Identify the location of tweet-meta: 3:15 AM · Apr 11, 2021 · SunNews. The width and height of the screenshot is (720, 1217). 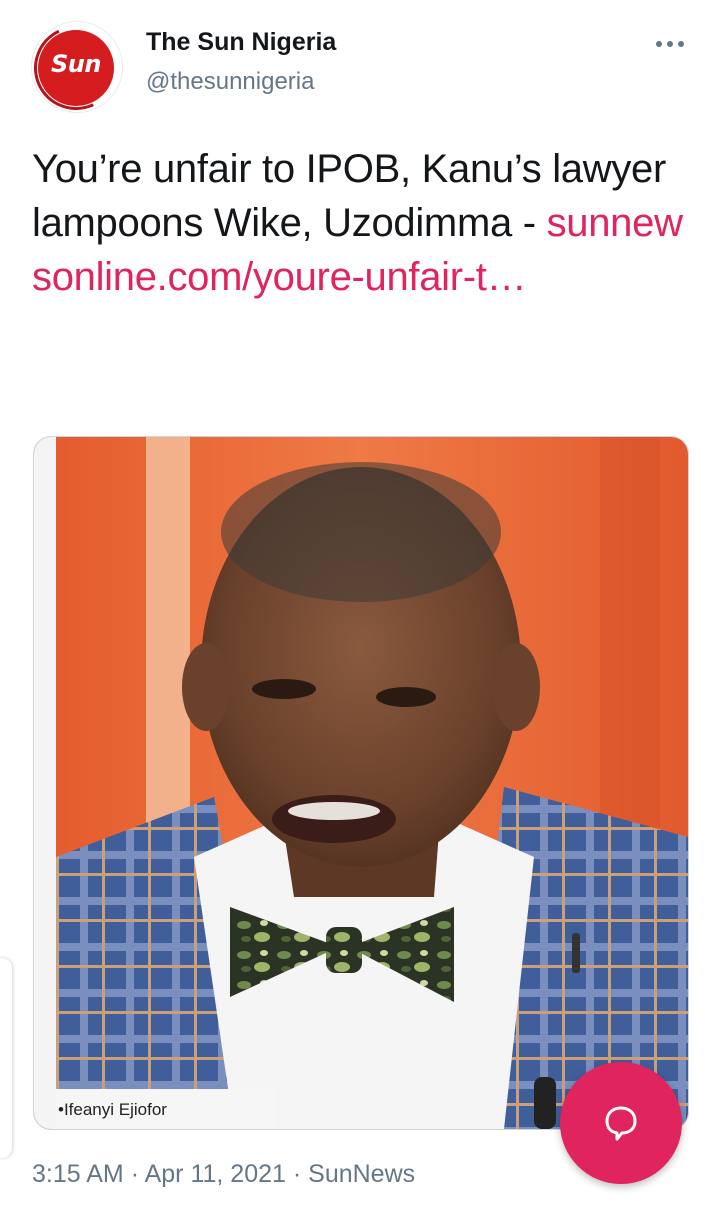
(223, 1174).